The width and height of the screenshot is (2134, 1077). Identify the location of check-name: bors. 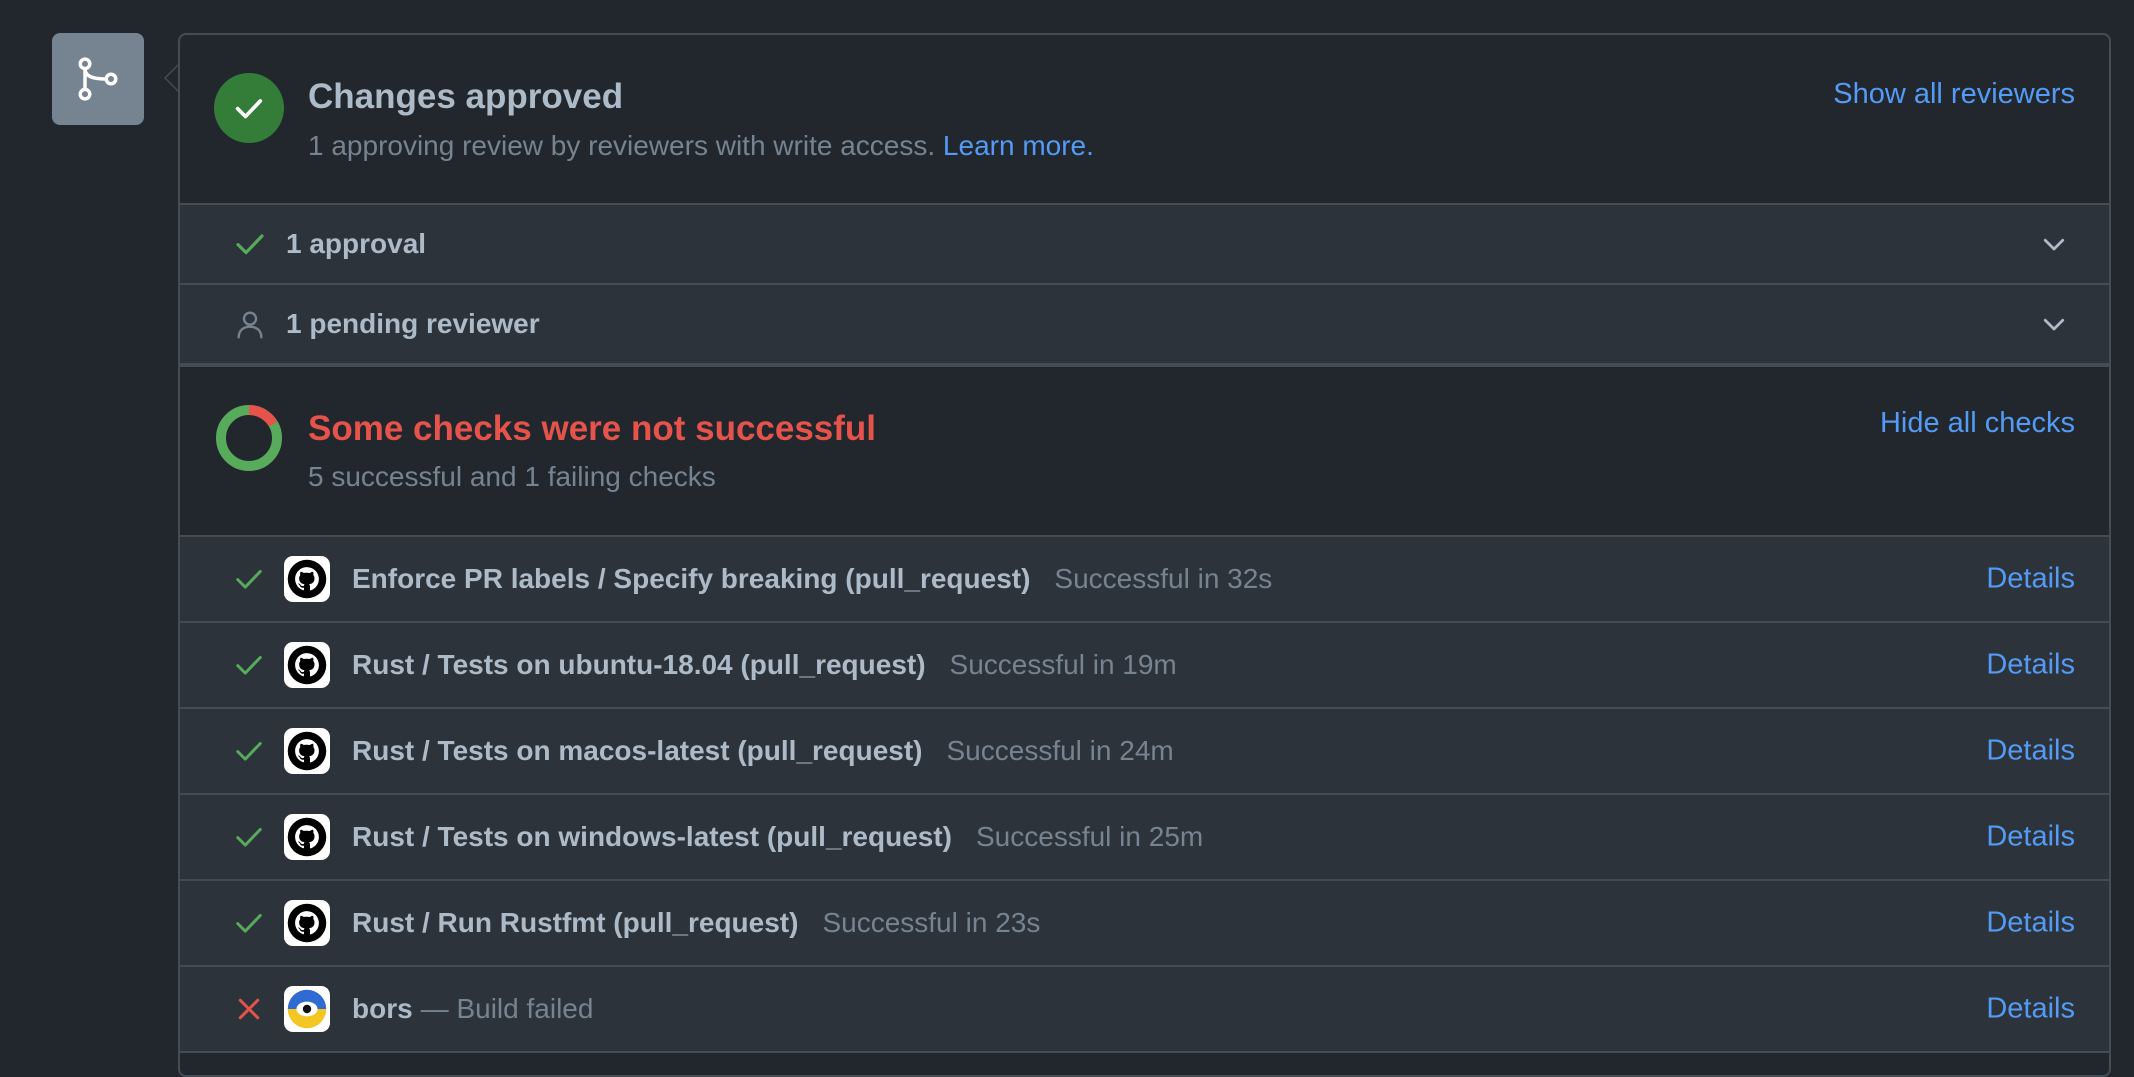
(382, 1008).